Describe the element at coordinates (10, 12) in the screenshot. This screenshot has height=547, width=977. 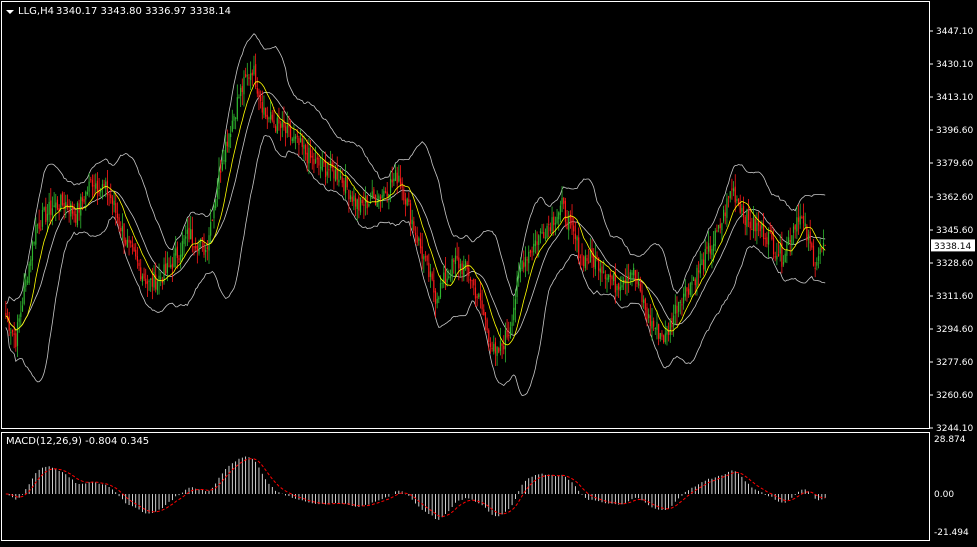
I see `dropdown-arrow-icon` at that location.